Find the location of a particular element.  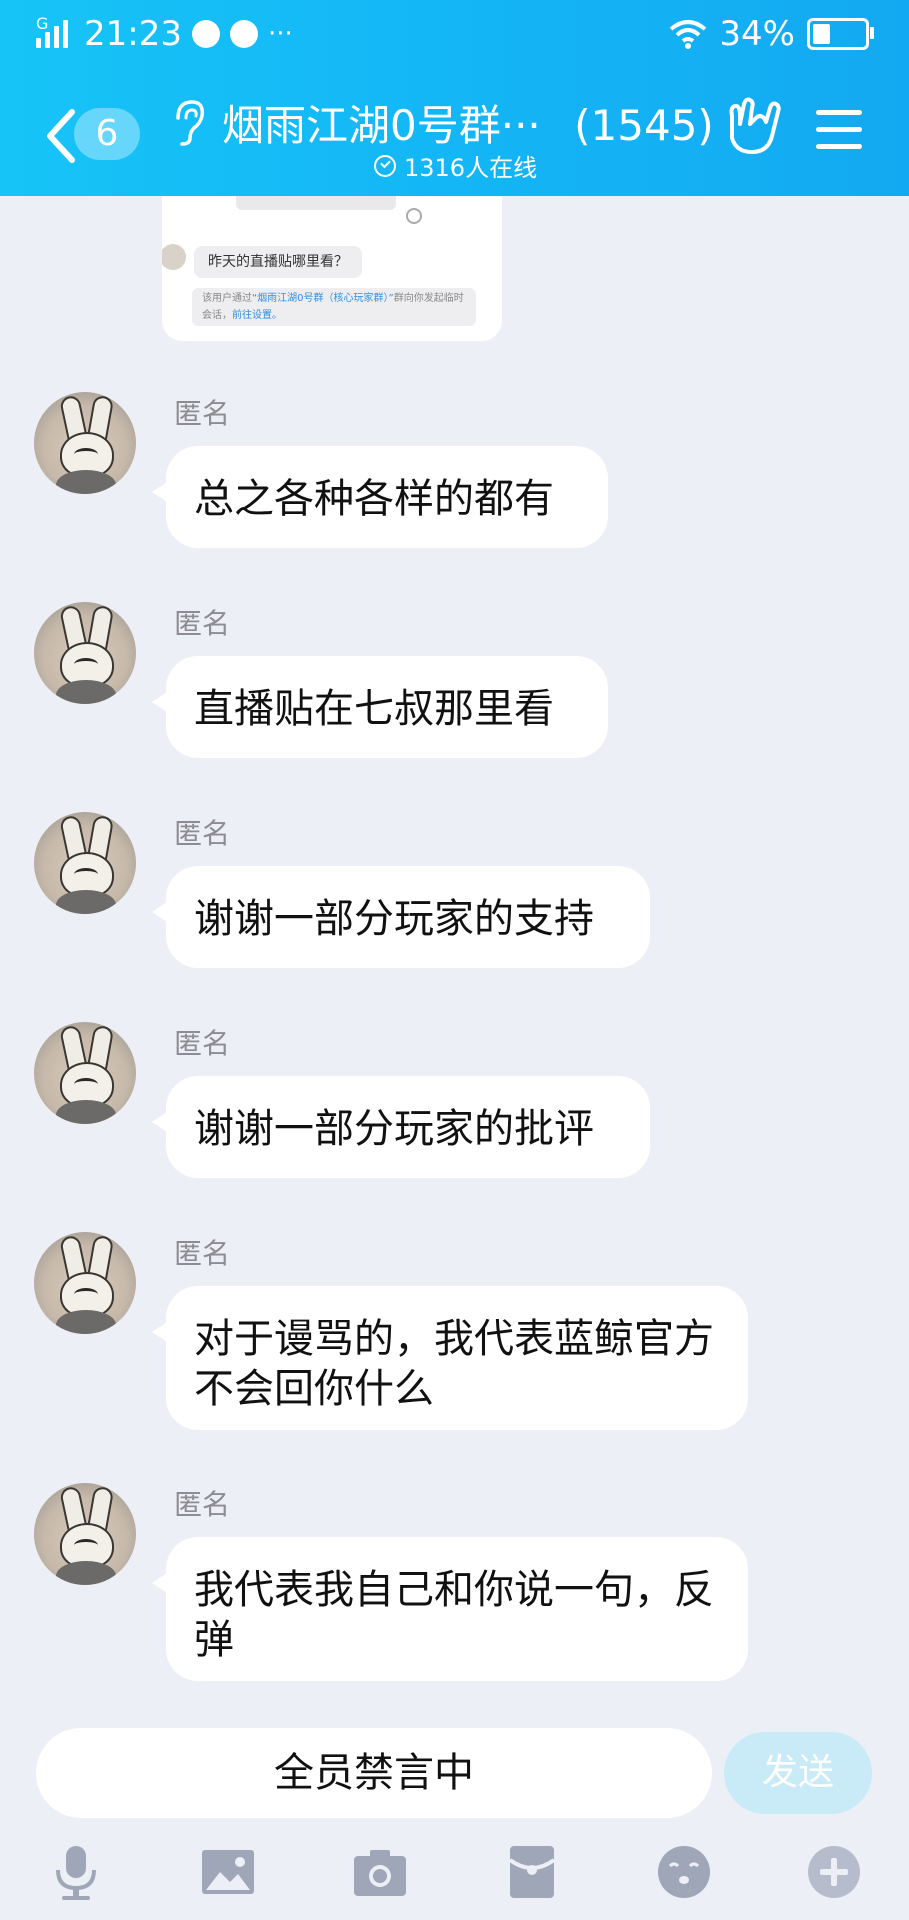

mini-avatar is located at coordinates (174, 257).